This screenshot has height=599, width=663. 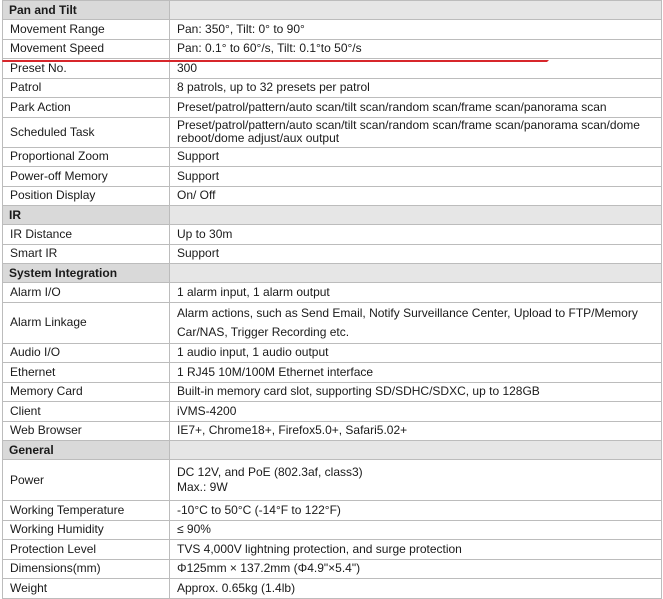 I want to click on section-header-ir: IR, so click(x=332, y=215).